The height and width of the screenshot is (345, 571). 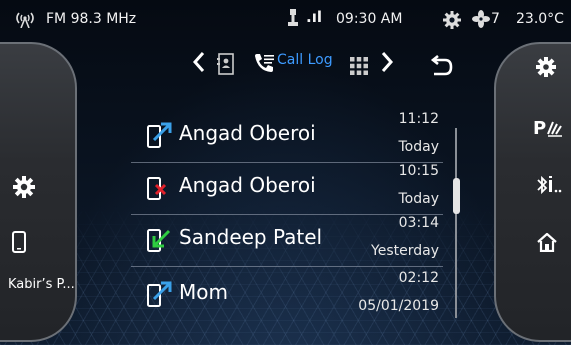 I want to click on call-log-row: Mom 02:12 05/01/2019, so click(x=287, y=292).